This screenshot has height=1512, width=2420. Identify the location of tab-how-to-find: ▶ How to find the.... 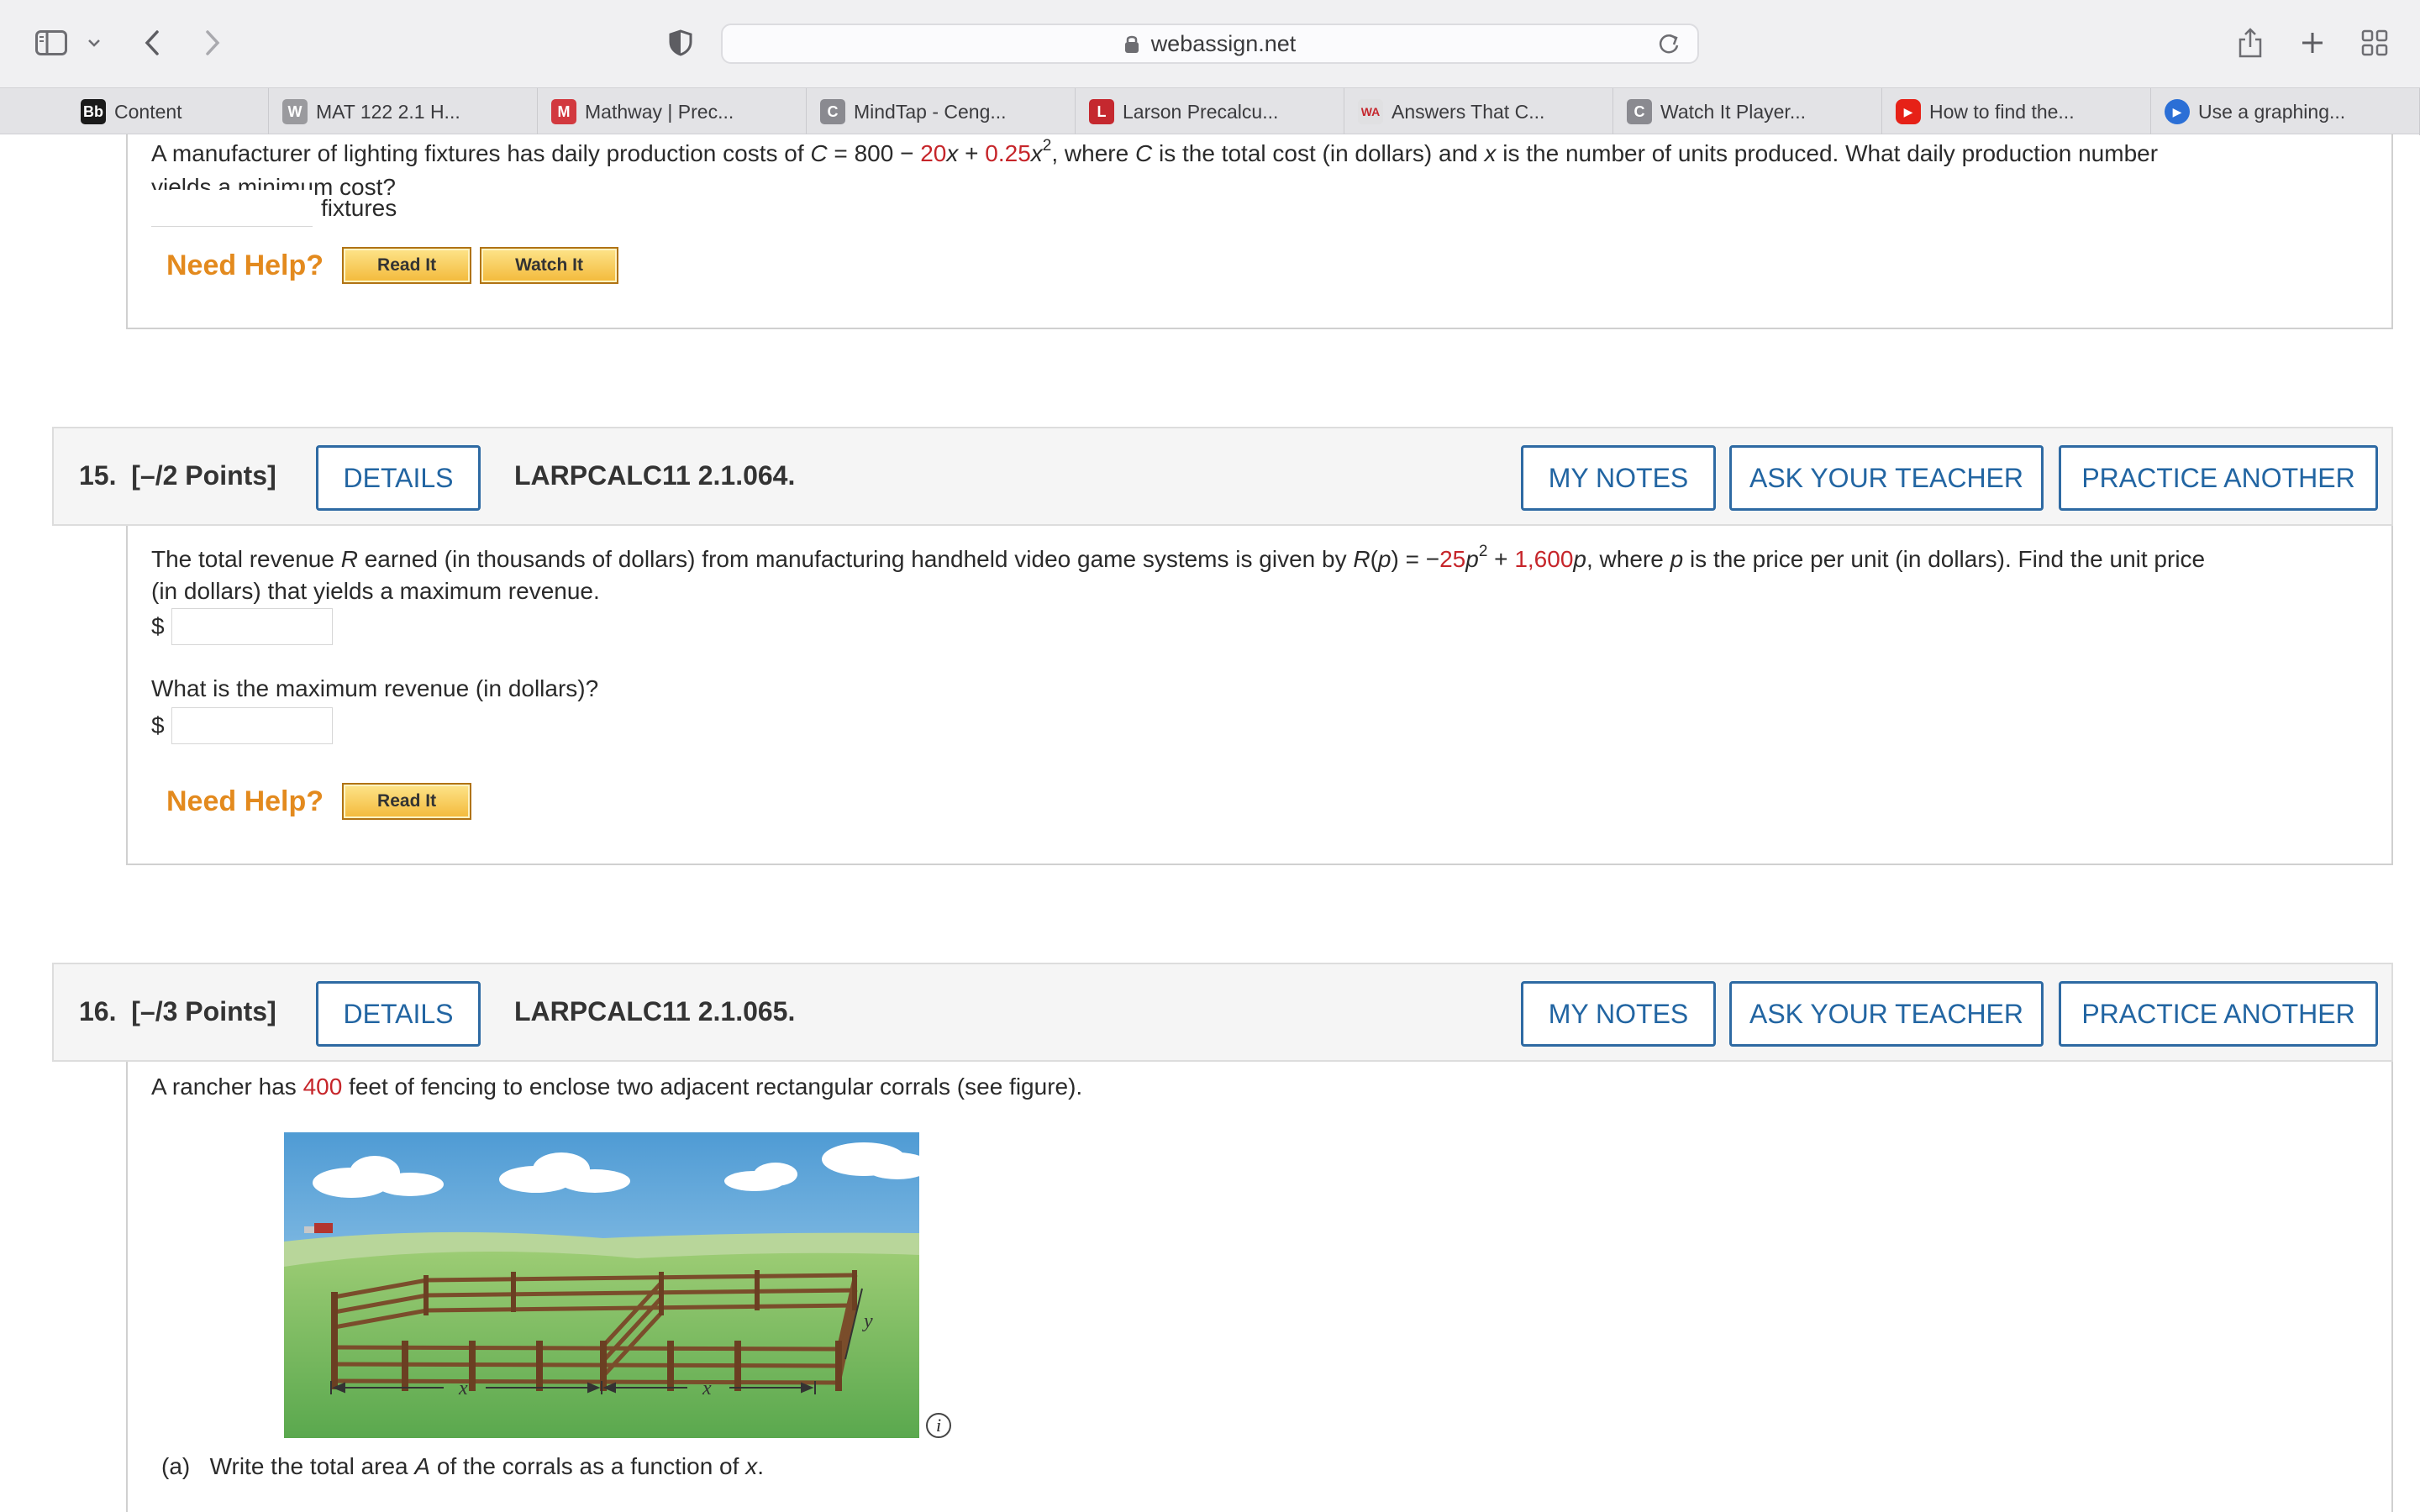
(2016, 111).